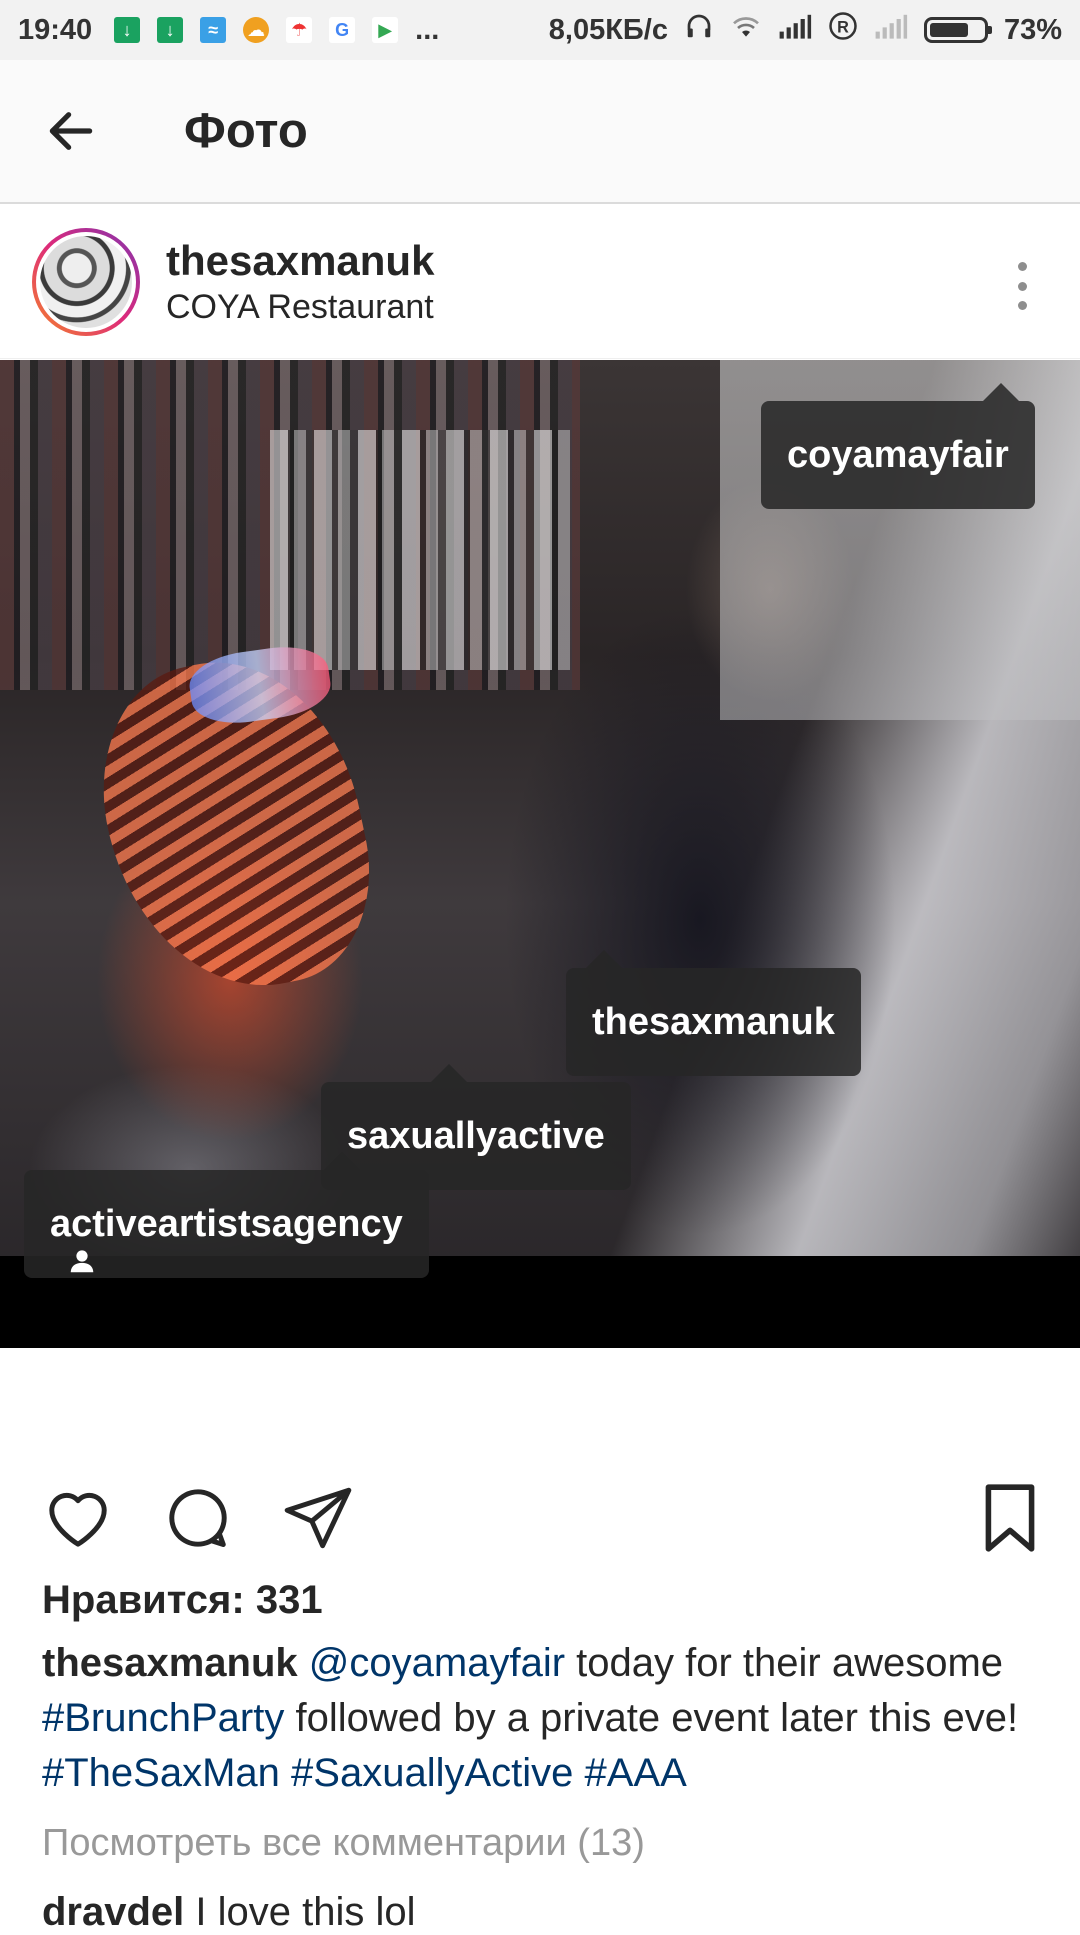 The width and height of the screenshot is (1080, 1935). I want to click on comment-preview: dravdel I love this lol, so click(229, 1912).